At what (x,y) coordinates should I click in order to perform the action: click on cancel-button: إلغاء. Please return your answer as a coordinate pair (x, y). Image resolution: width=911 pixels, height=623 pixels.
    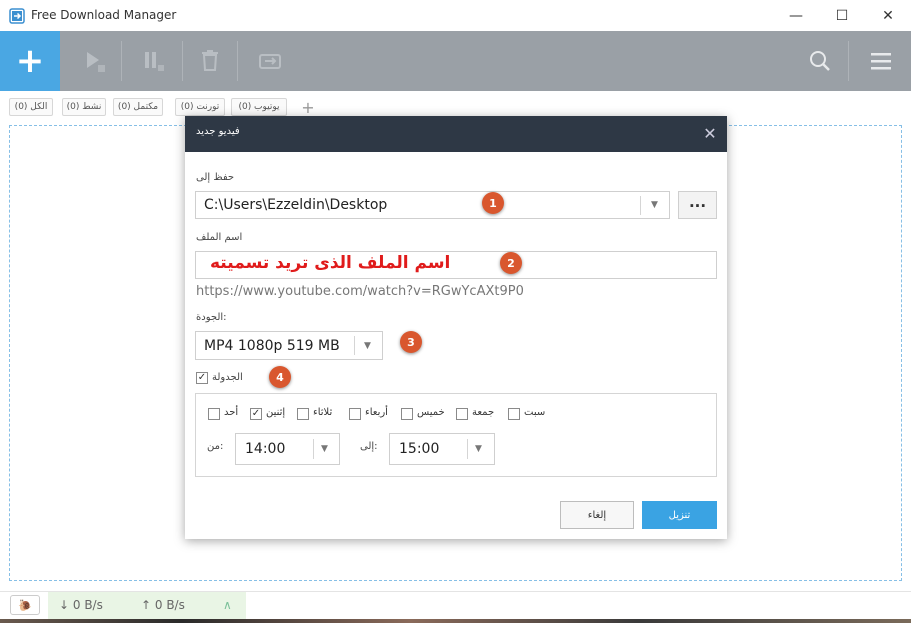
    Looking at the image, I should click on (597, 515).